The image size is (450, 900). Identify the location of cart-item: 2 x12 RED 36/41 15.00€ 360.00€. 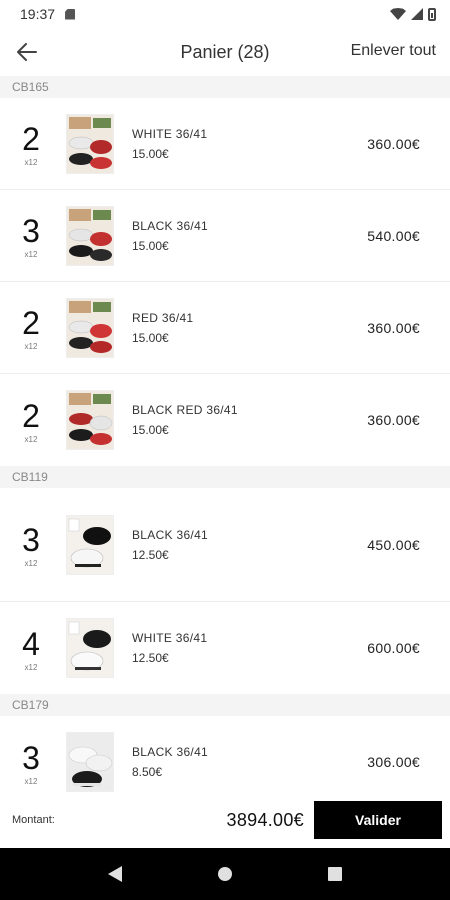
(225, 328).